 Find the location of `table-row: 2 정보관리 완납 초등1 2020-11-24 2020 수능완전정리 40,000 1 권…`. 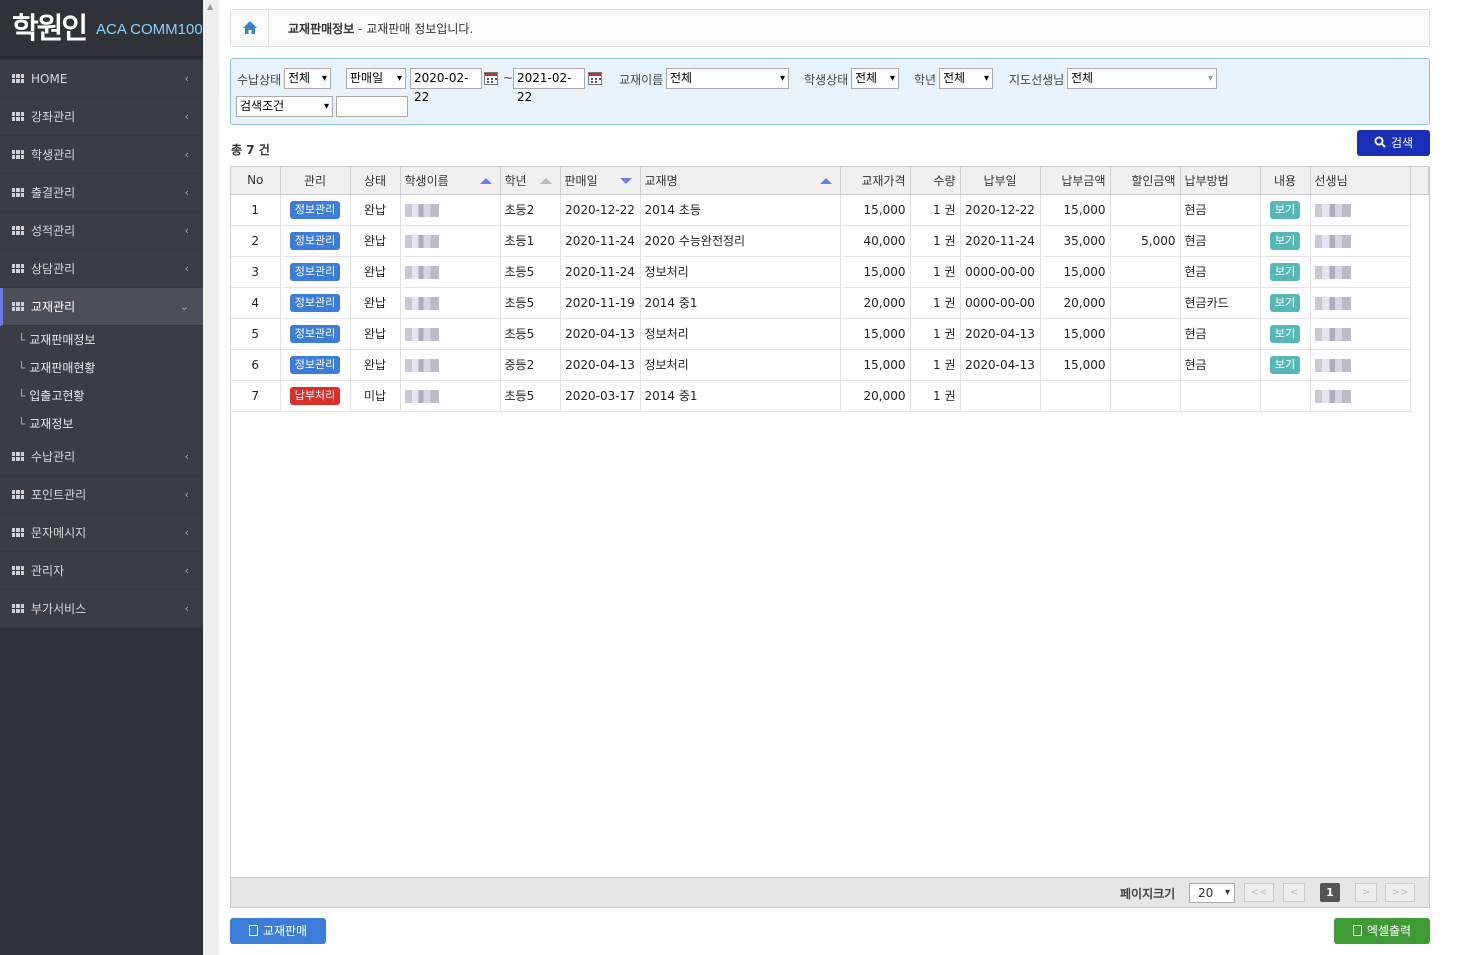

table-row: 2 정보관리 완납 초등1 2020-11-24 2020 수능완전정리 40,000 1 권… is located at coordinates (829, 241).